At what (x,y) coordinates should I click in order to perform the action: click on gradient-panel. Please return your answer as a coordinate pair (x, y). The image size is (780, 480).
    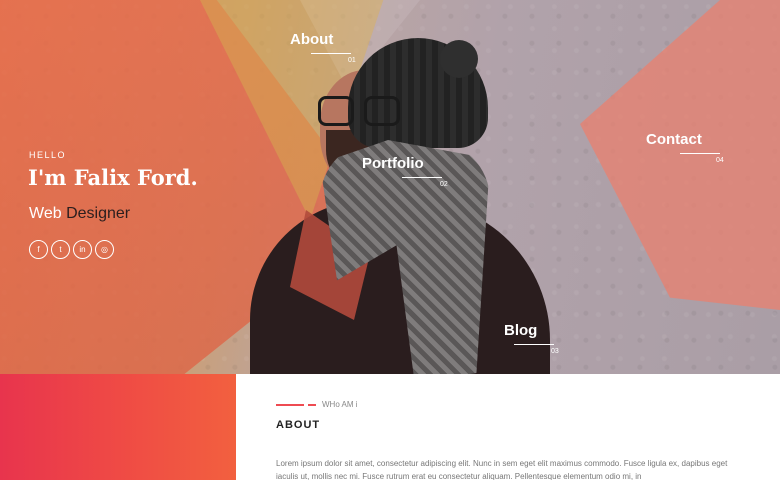
    Looking at the image, I should click on (118, 427).